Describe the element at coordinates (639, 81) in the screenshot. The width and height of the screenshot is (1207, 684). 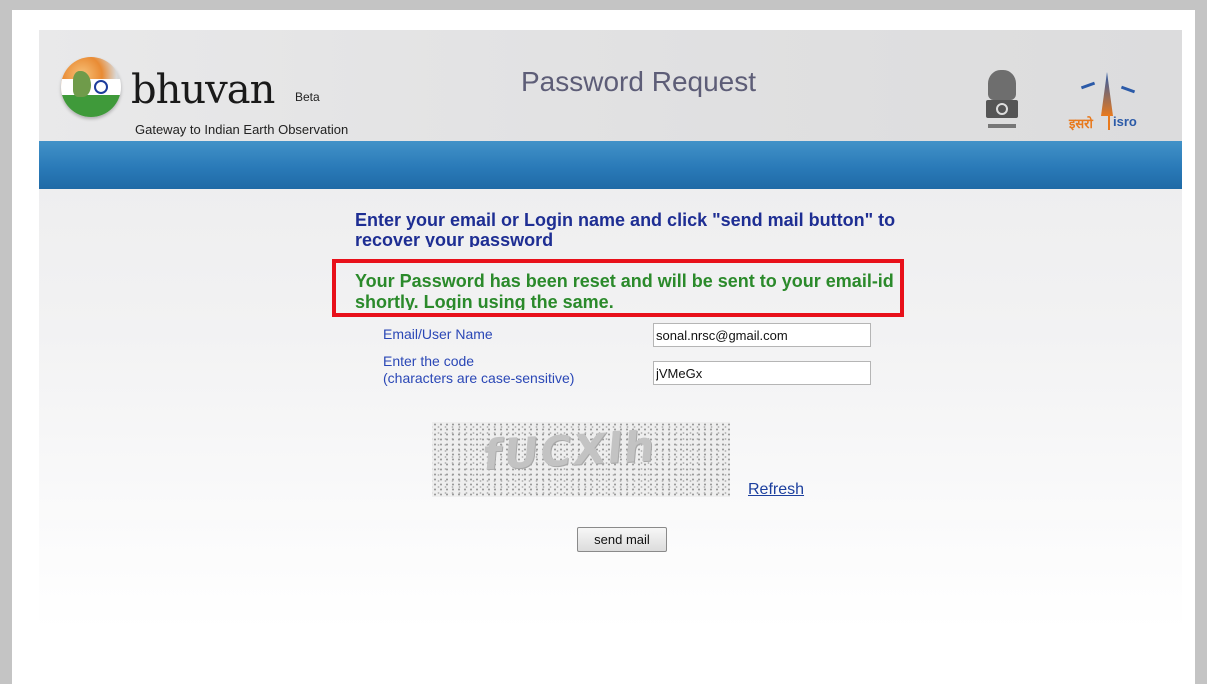
I see `page-title: Password Request` at that location.